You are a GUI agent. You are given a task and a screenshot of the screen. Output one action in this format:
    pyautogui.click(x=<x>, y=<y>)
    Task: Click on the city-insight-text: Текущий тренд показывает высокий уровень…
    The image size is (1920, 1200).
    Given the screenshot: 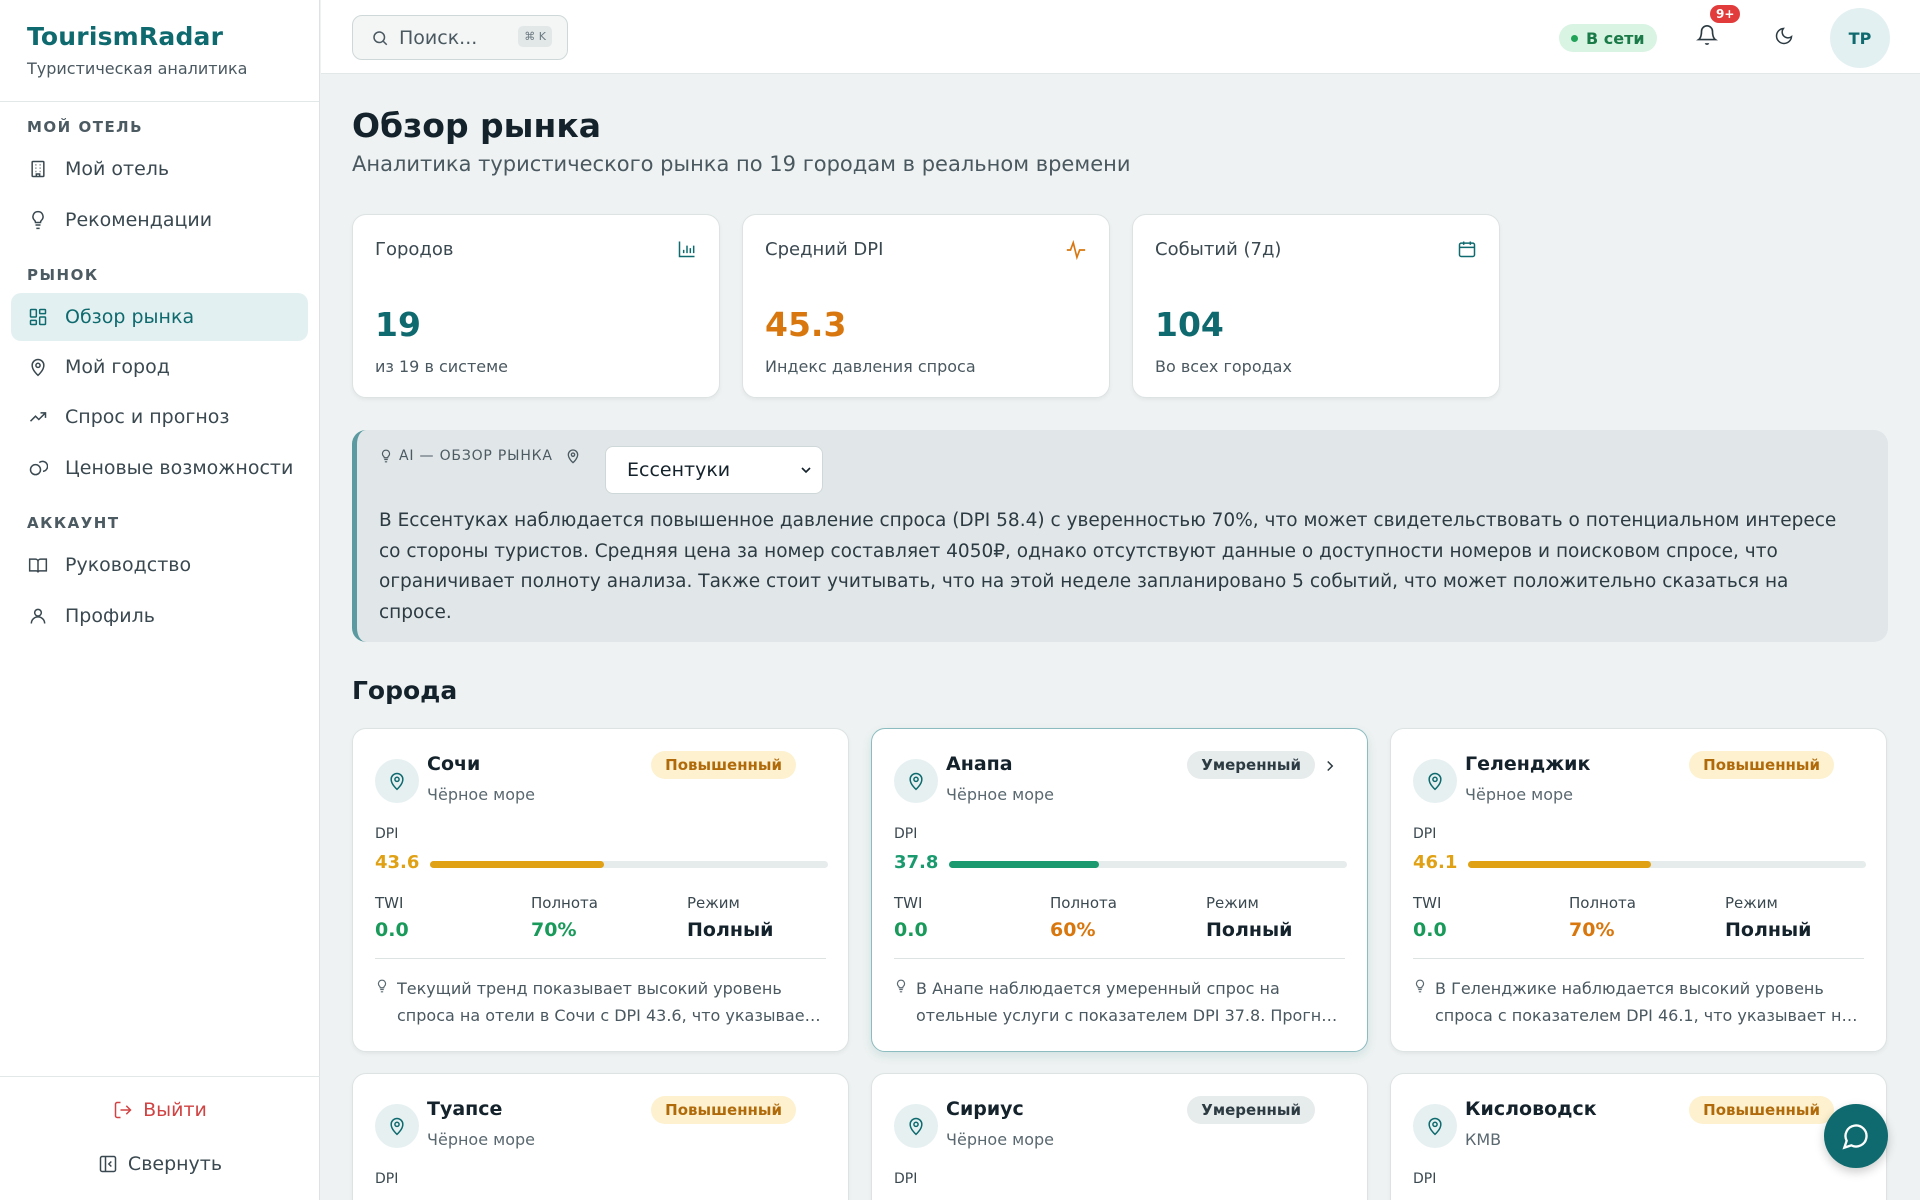 What is the action you would take?
    pyautogui.click(x=605, y=1002)
    